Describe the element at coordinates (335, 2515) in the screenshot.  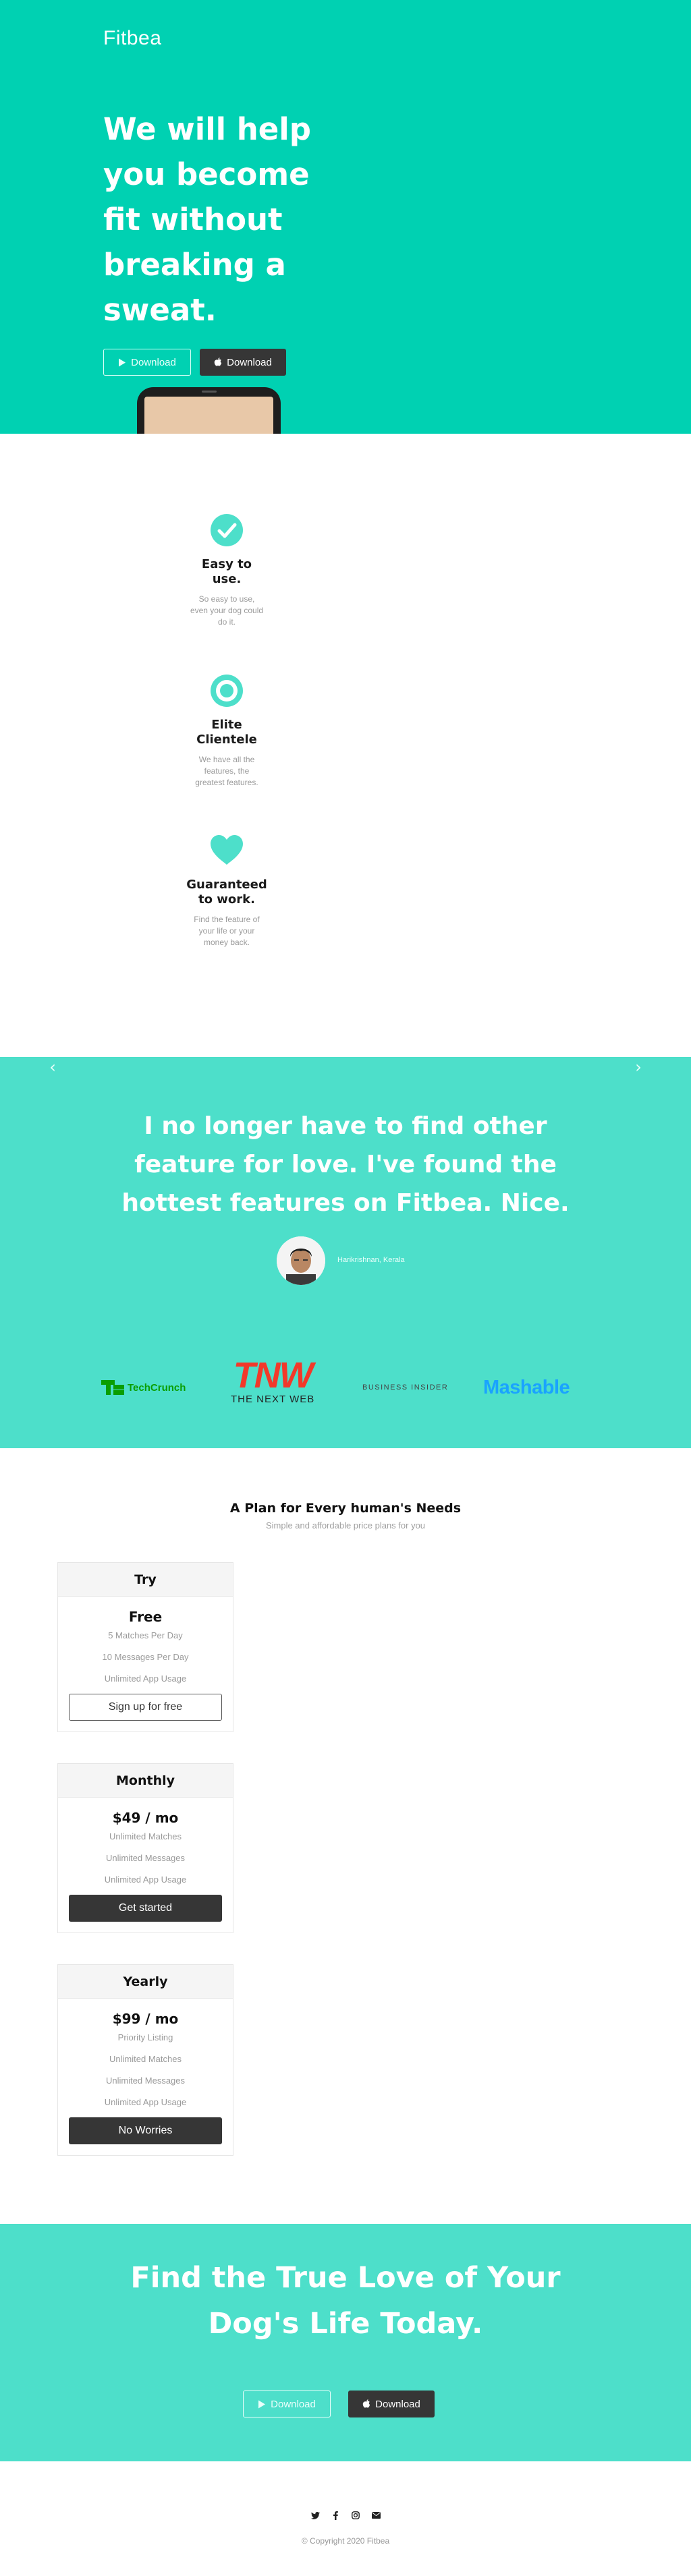
I see `facebook-icon` at that location.